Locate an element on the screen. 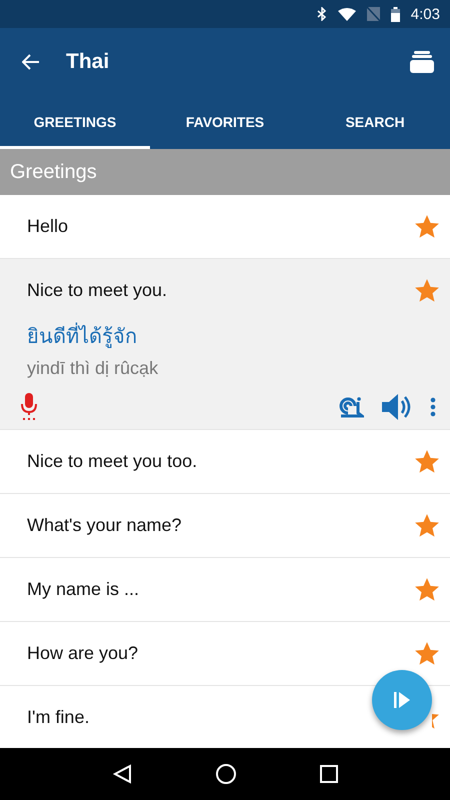 This screenshot has width=450, height=800. phrase-text: Nice to meet you. is located at coordinates (97, 290).